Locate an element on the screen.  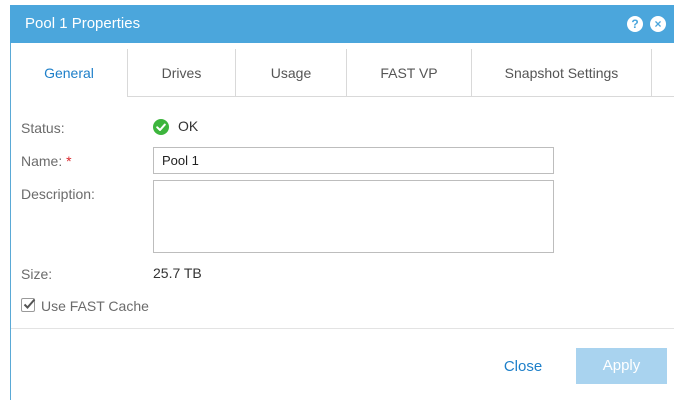
dialog-title: Pool 1 Properties is located at coordinates (83, 23).